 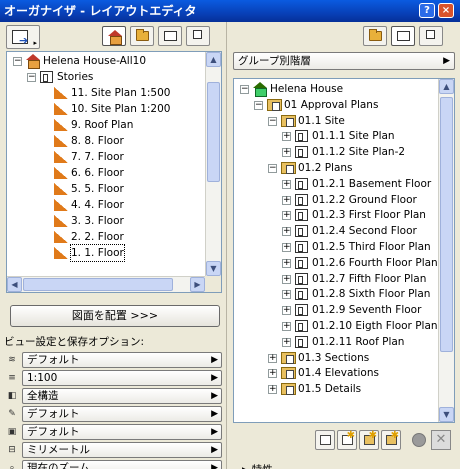 What do you see at coordinates (122, 450) in the screenshot?
I see `view-option-select: ミリメートル ▶` at bounding box center [122, 450].